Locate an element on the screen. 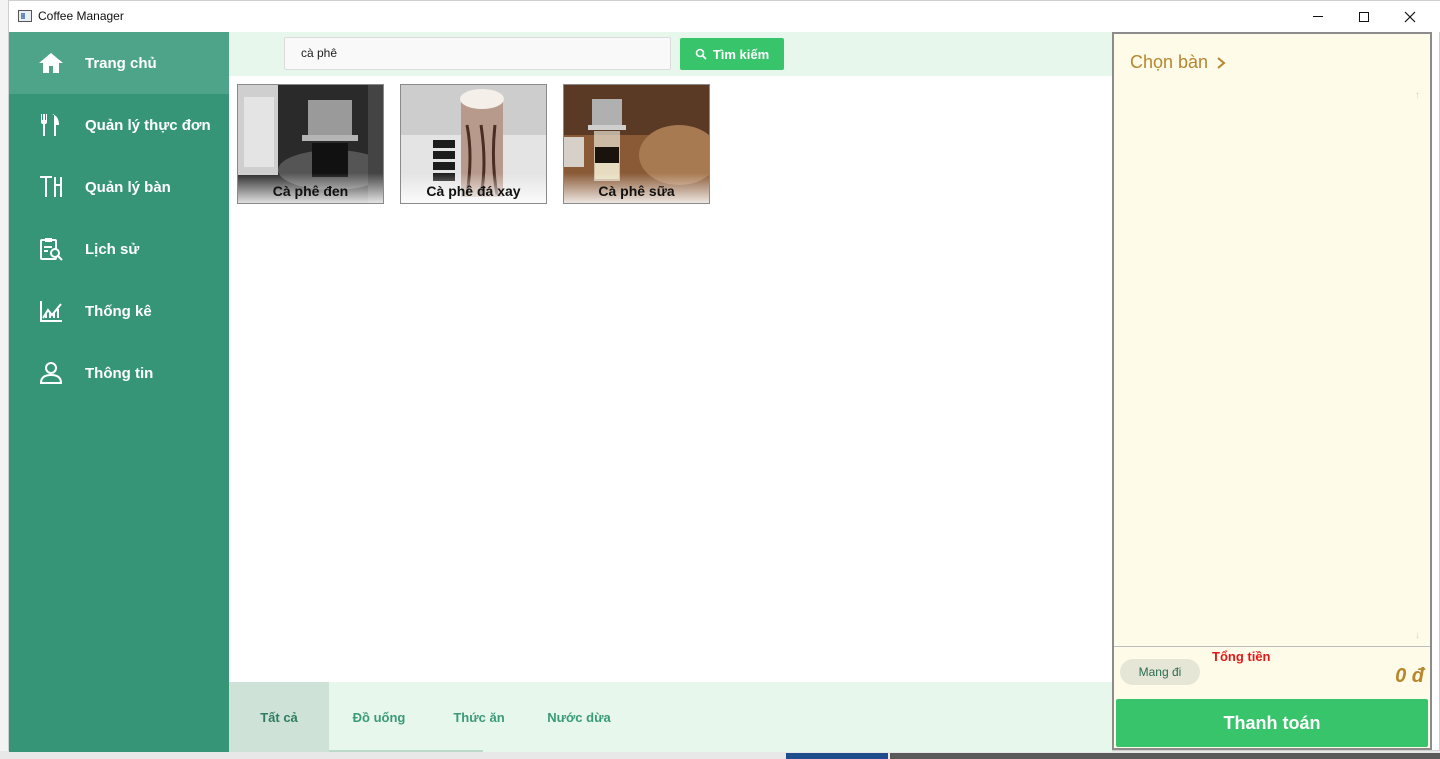  chevron-right-icon is located at coordinates (1221, 62).